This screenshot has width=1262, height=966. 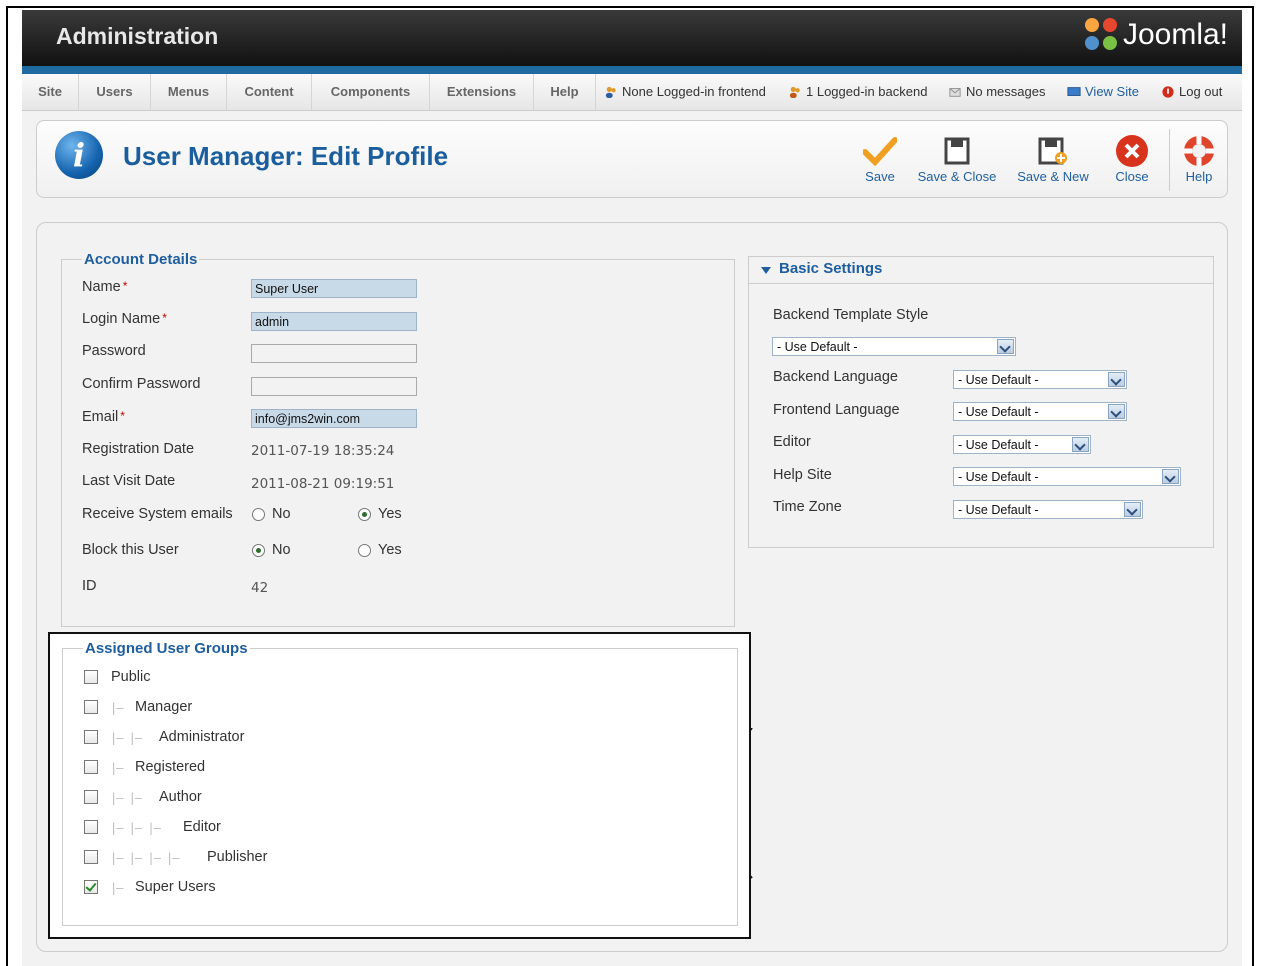 What do you see at coordinates (164, 707) in the screenshot?
I see `group-manager-label: Manager` at bounding box center [164, 707].